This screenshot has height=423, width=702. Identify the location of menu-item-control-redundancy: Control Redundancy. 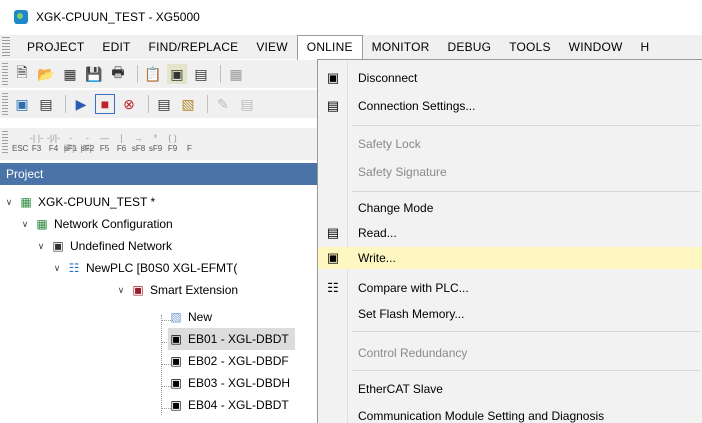
(510, 353).